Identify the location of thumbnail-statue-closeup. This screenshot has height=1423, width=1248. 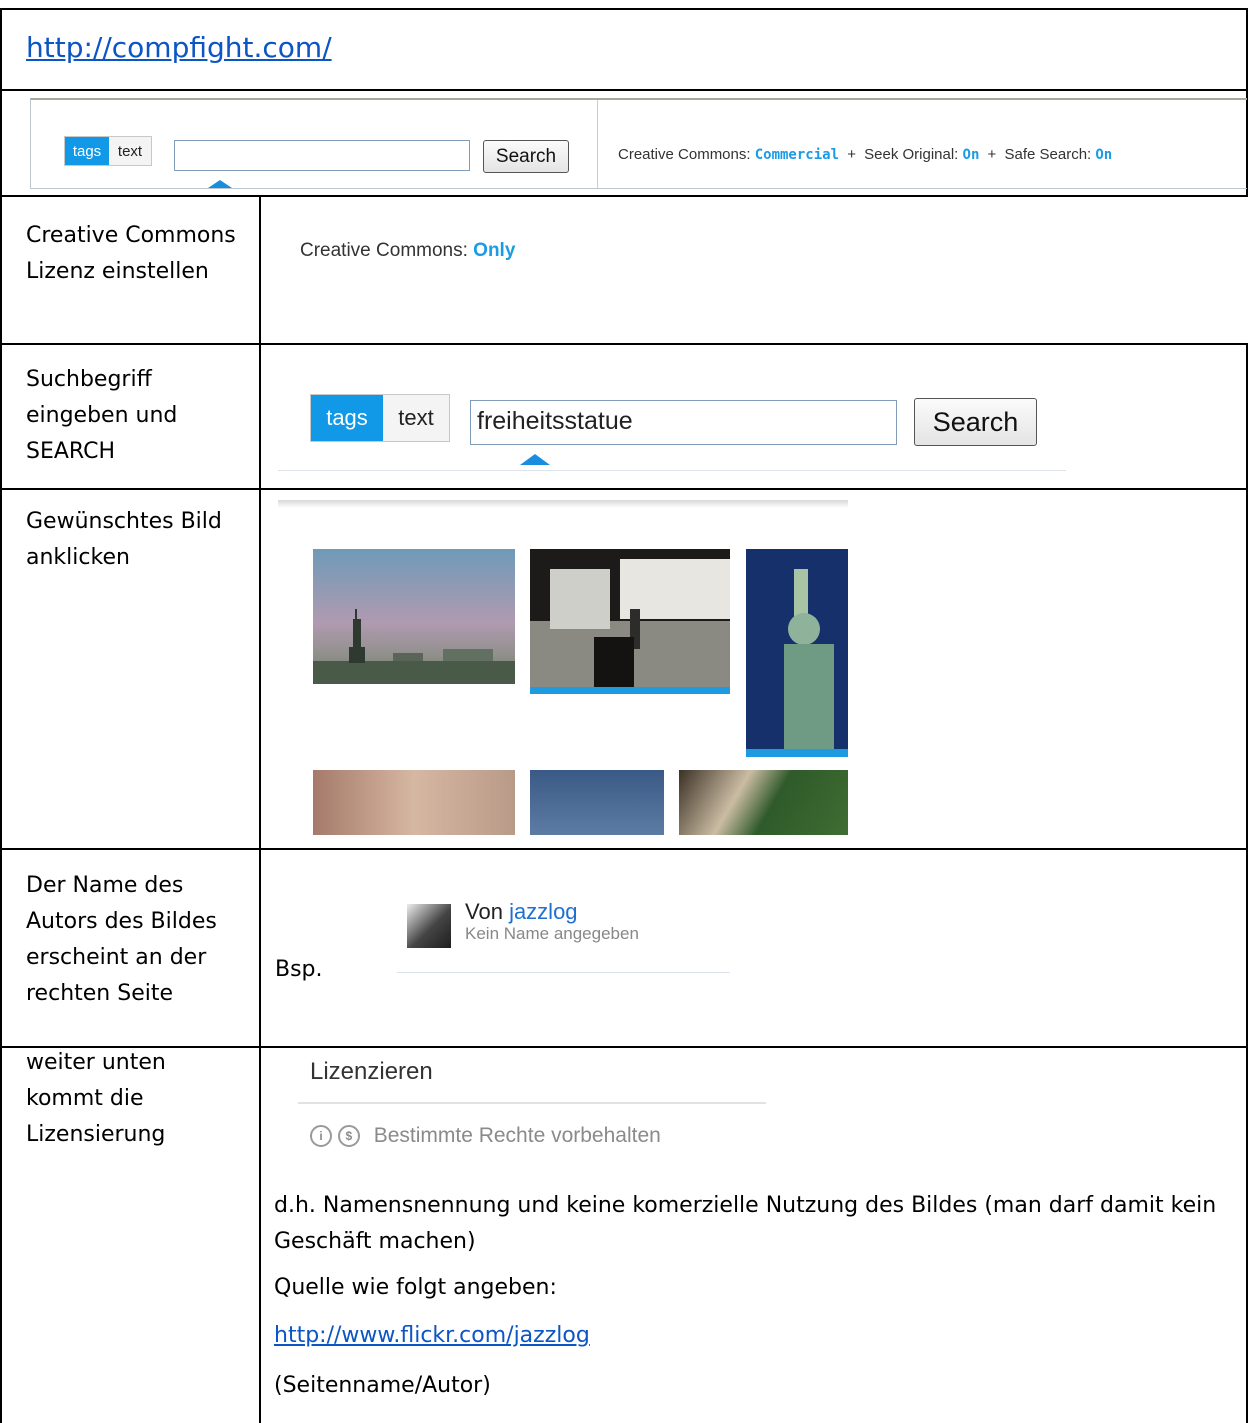
(797, 653).